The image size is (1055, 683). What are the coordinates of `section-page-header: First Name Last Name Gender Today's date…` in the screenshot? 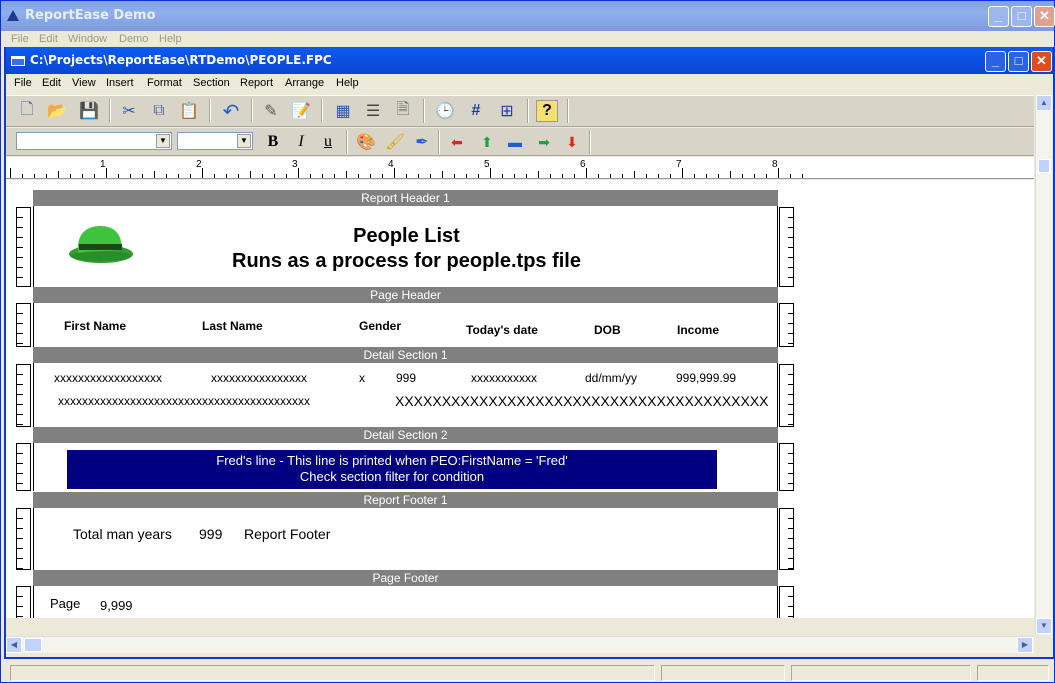 It's located at (405, 325).